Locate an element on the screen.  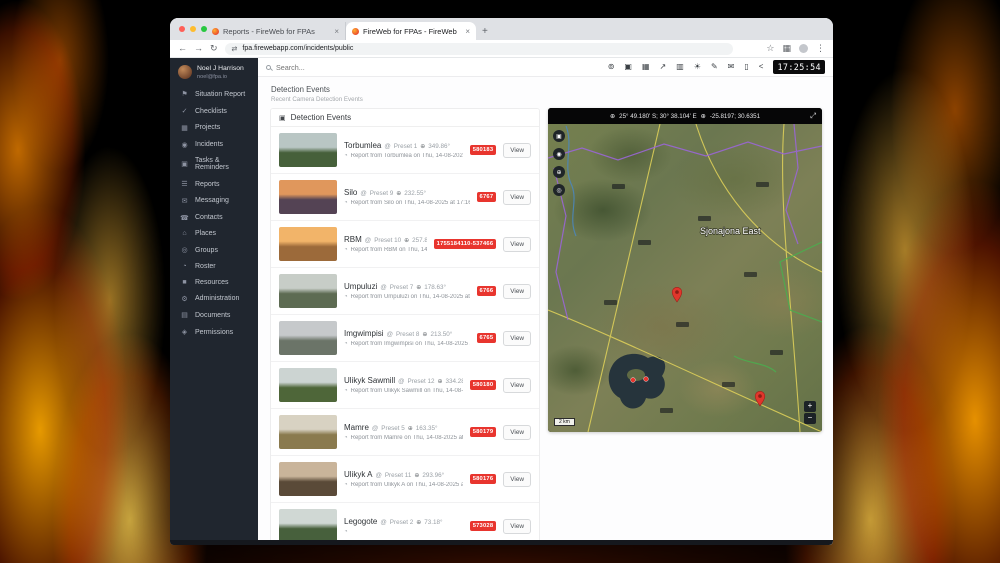
url-bar: ⇄ fpa.firewebapp.com/incidents/public is located at coordinates (478, 48).